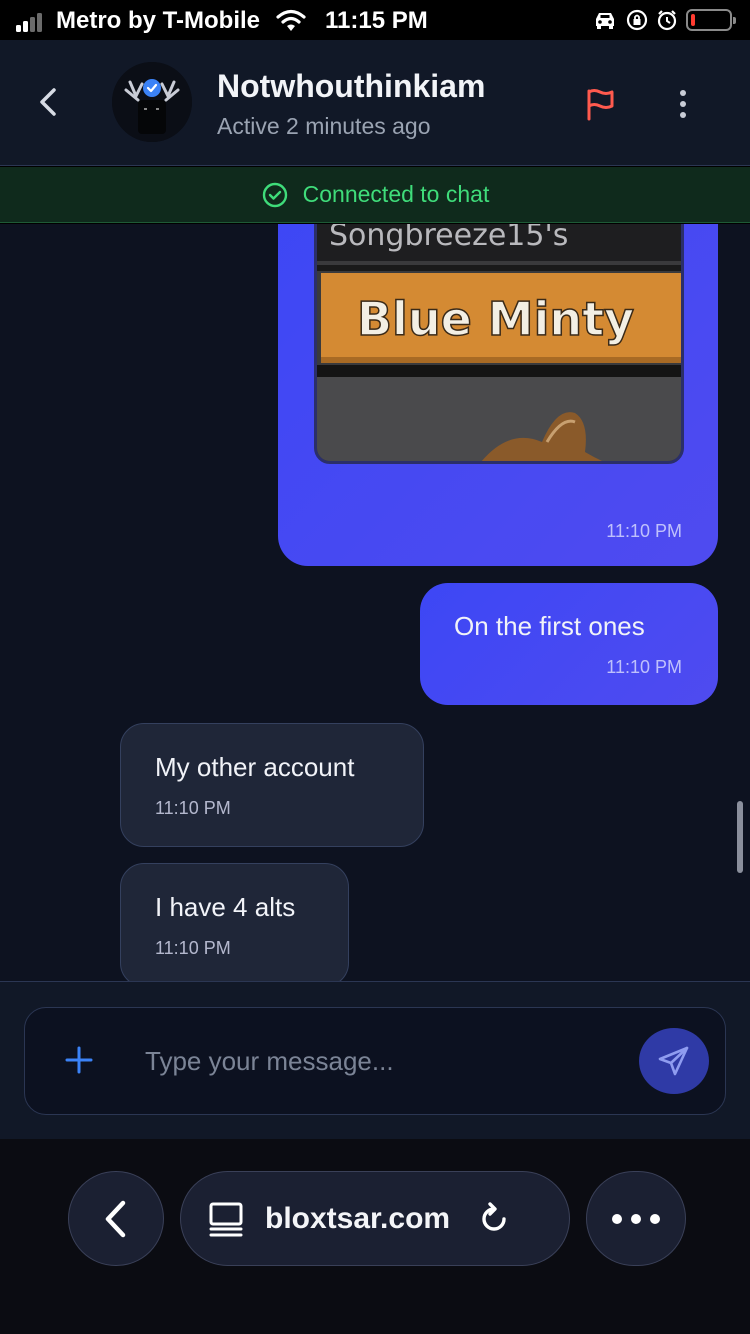  I want to click on avatar, so click(152, 102).